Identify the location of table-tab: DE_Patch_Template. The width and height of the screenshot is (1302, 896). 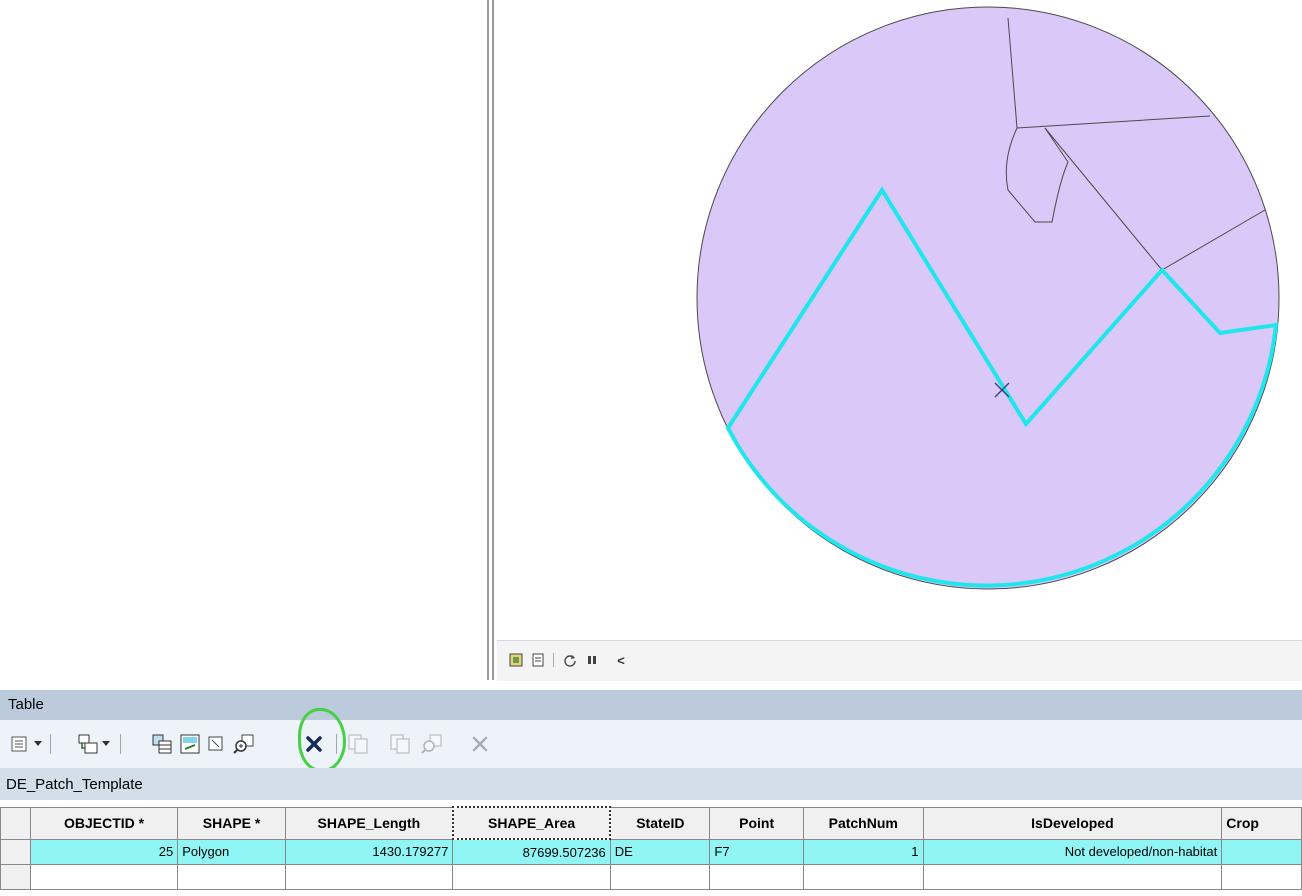
(651, 784).